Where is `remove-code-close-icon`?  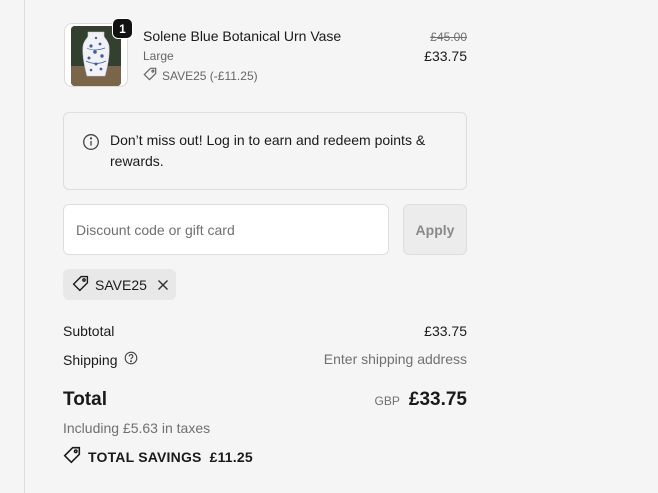 remove-code-close-icon is located at coordinates (163, 285).